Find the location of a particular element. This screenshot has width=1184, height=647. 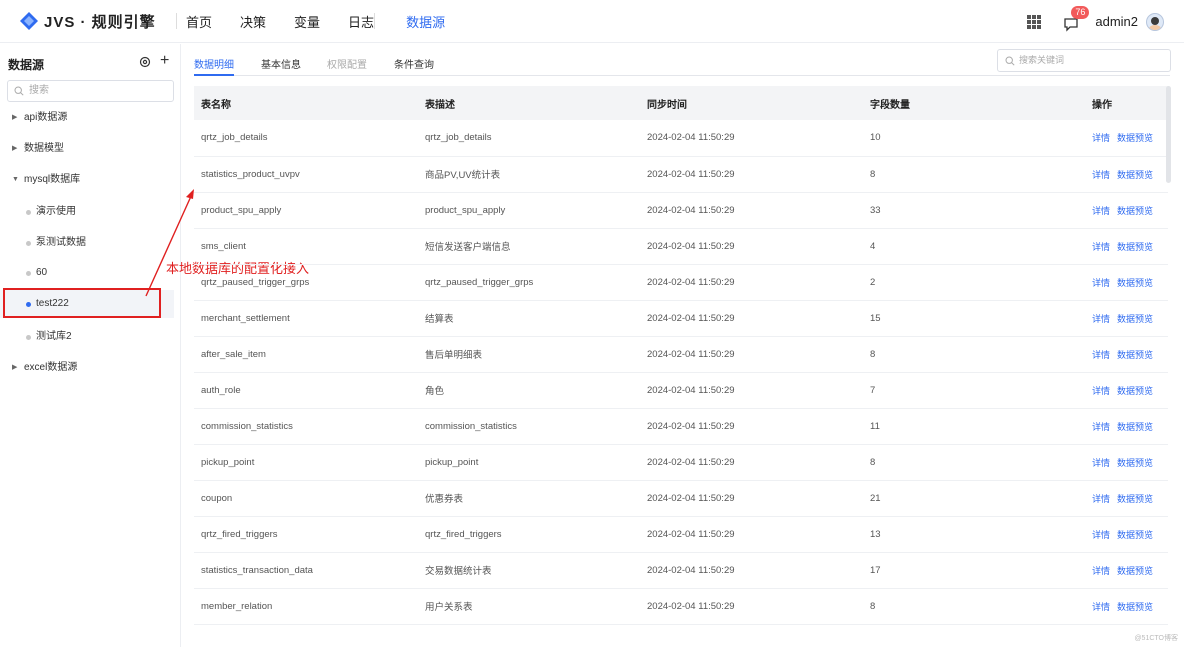

cell-table-name: auth_role is located at coordinates (221, 390).